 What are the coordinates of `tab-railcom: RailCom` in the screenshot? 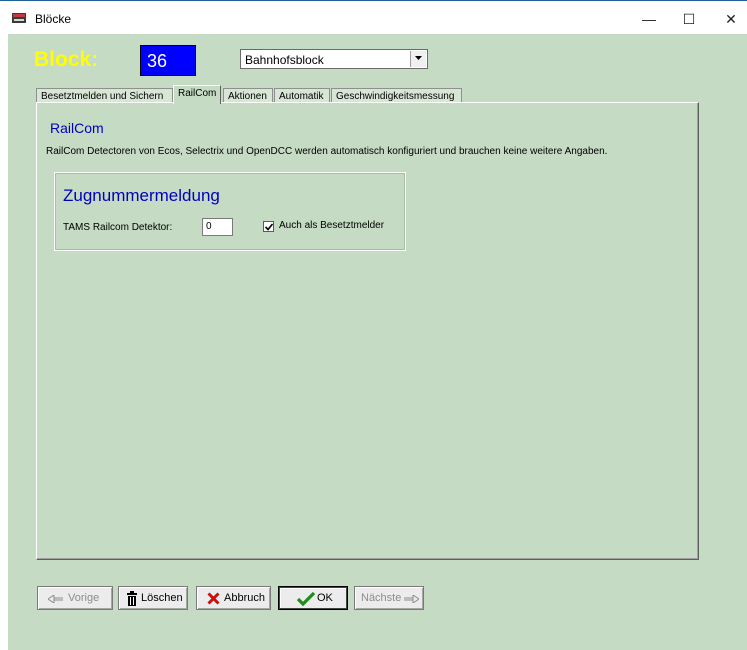 It's located at (197, 94).